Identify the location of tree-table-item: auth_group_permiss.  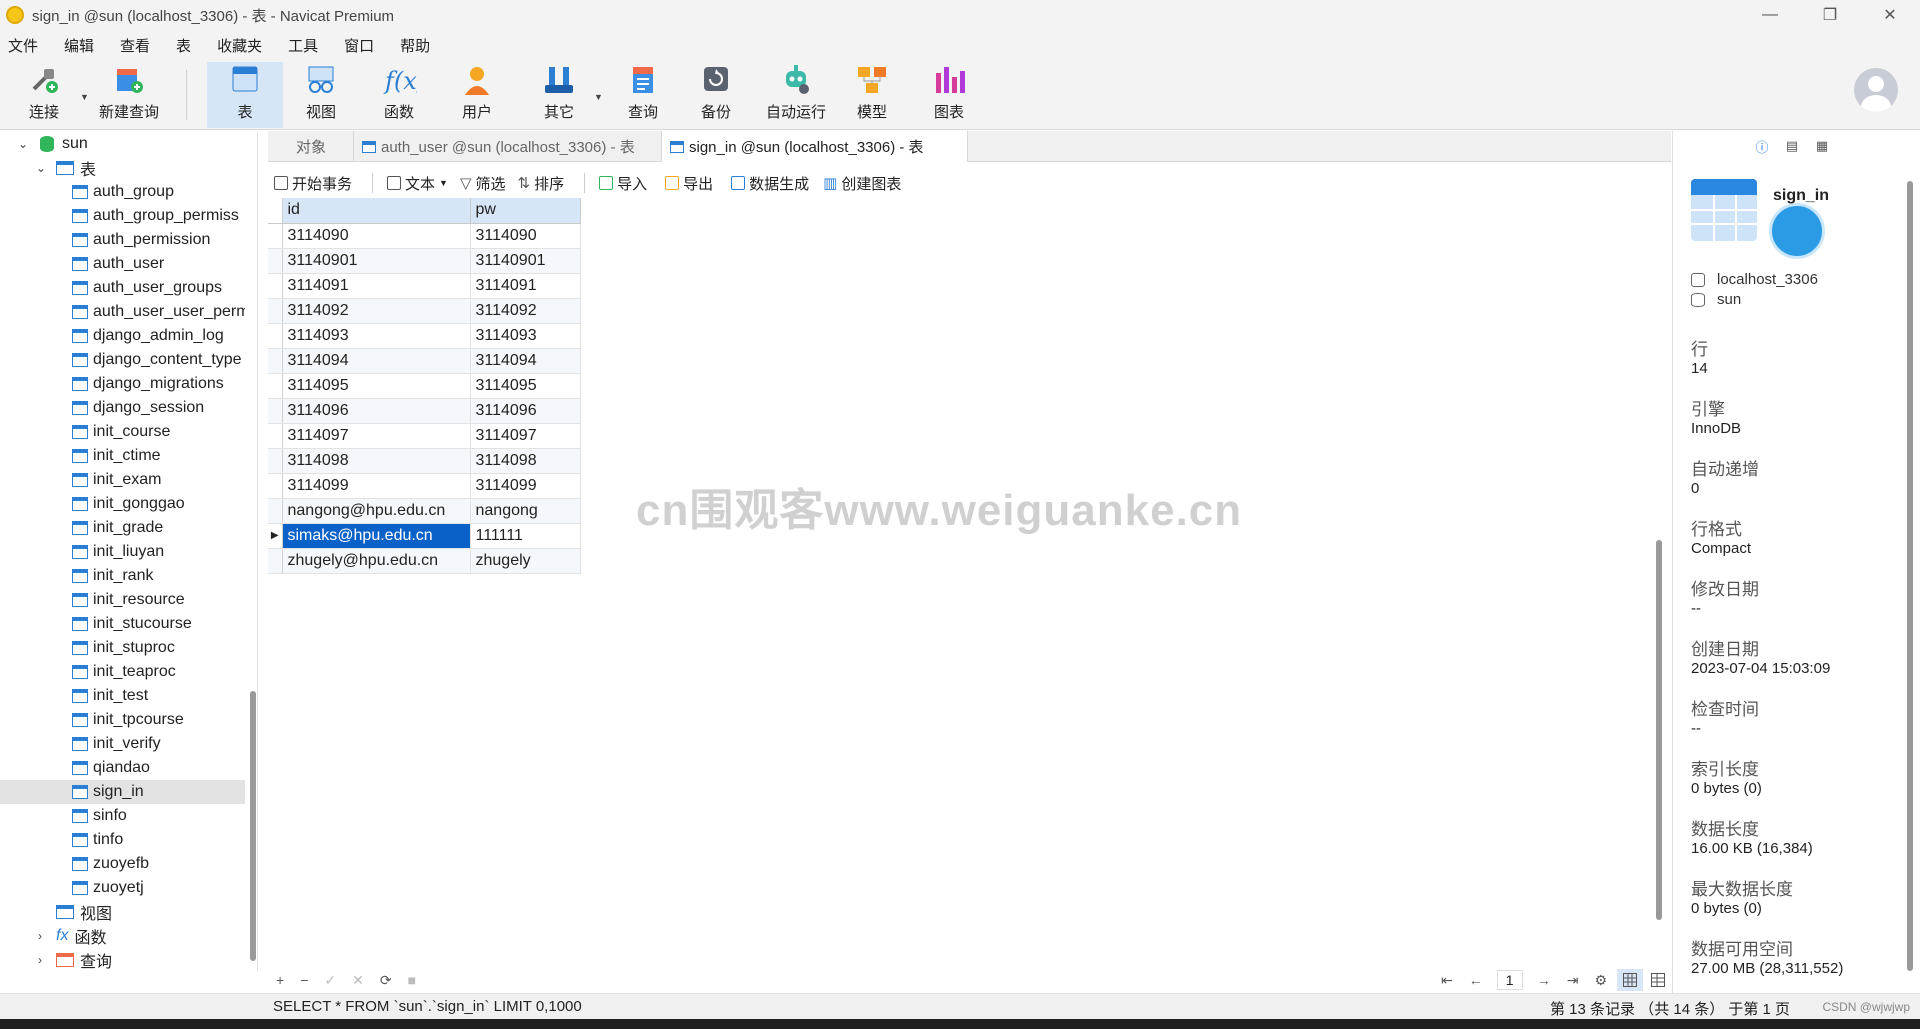
(122, 216).